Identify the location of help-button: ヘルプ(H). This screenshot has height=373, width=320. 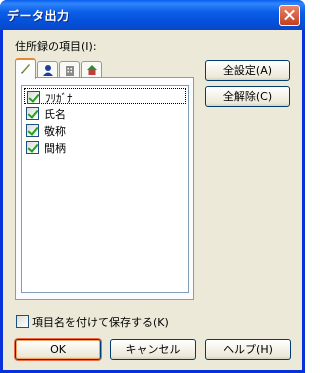
(248, 349).